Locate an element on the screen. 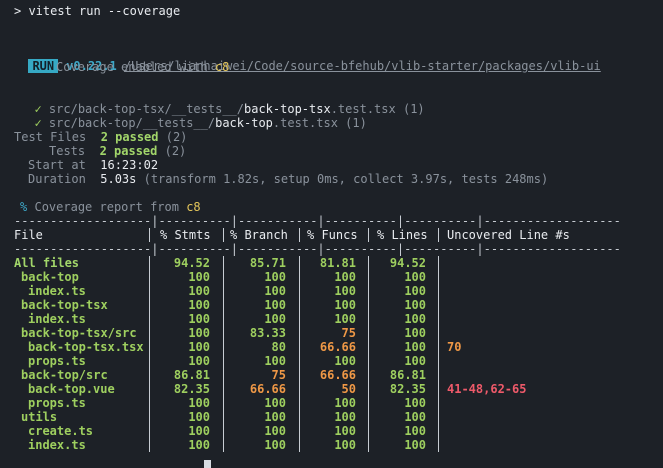  bottom-prompt is located at coordinates (112, 463).